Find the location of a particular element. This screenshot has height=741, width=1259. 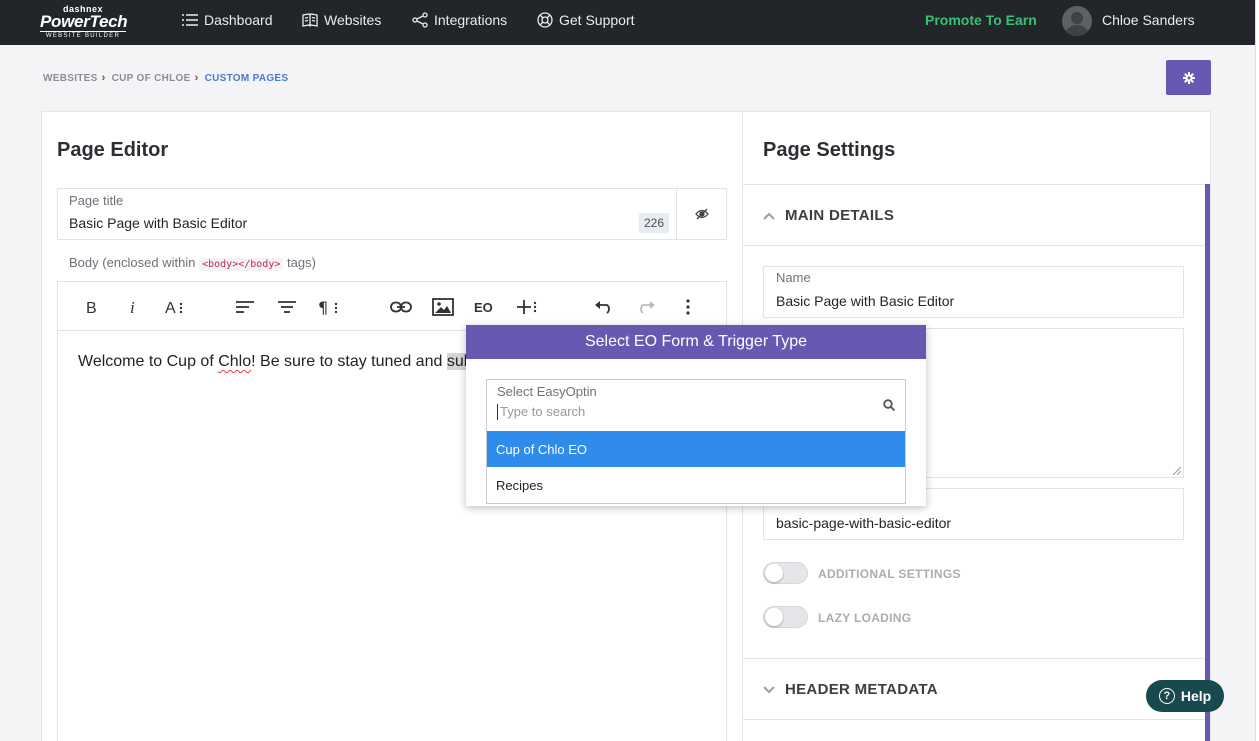

font-size-icon: A is located at coordinates (174, 307).